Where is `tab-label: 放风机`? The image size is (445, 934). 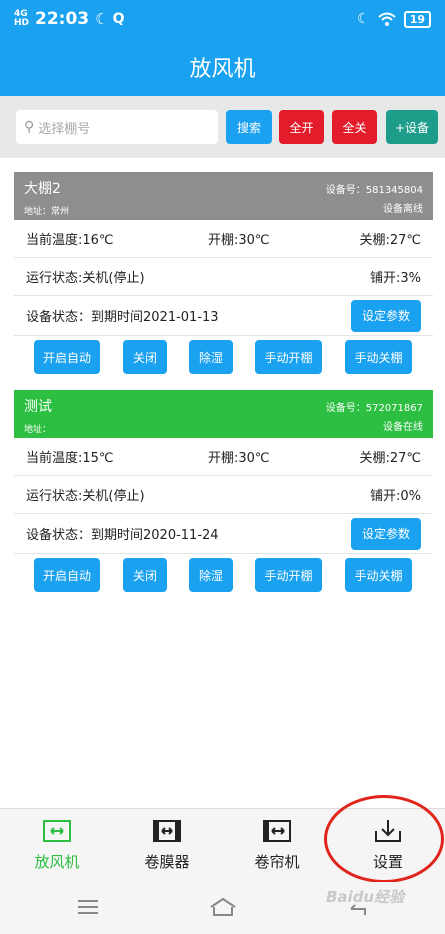 tab-label: 放风机 is located at coordinates (57, 862).